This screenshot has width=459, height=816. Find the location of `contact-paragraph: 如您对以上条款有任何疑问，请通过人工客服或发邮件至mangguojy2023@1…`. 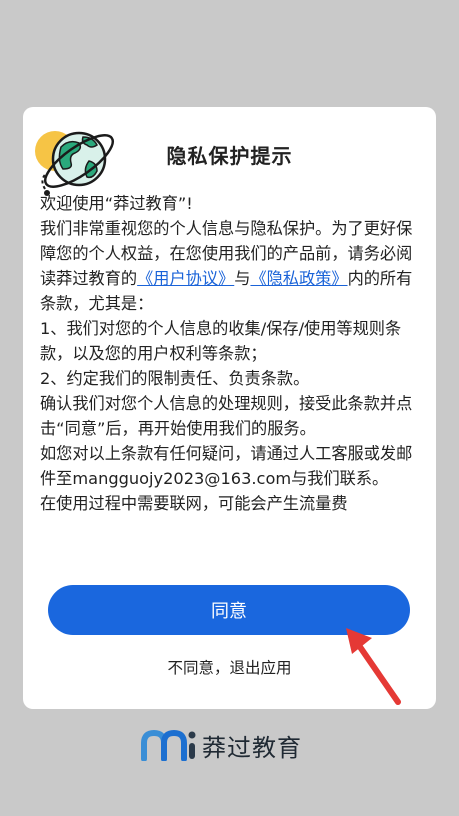

contact-paragraph: 如您对以上条款有任何疑问，请通过人工客服或发邮件至mangguojy2023@1… is located at coordinates (226, 466).